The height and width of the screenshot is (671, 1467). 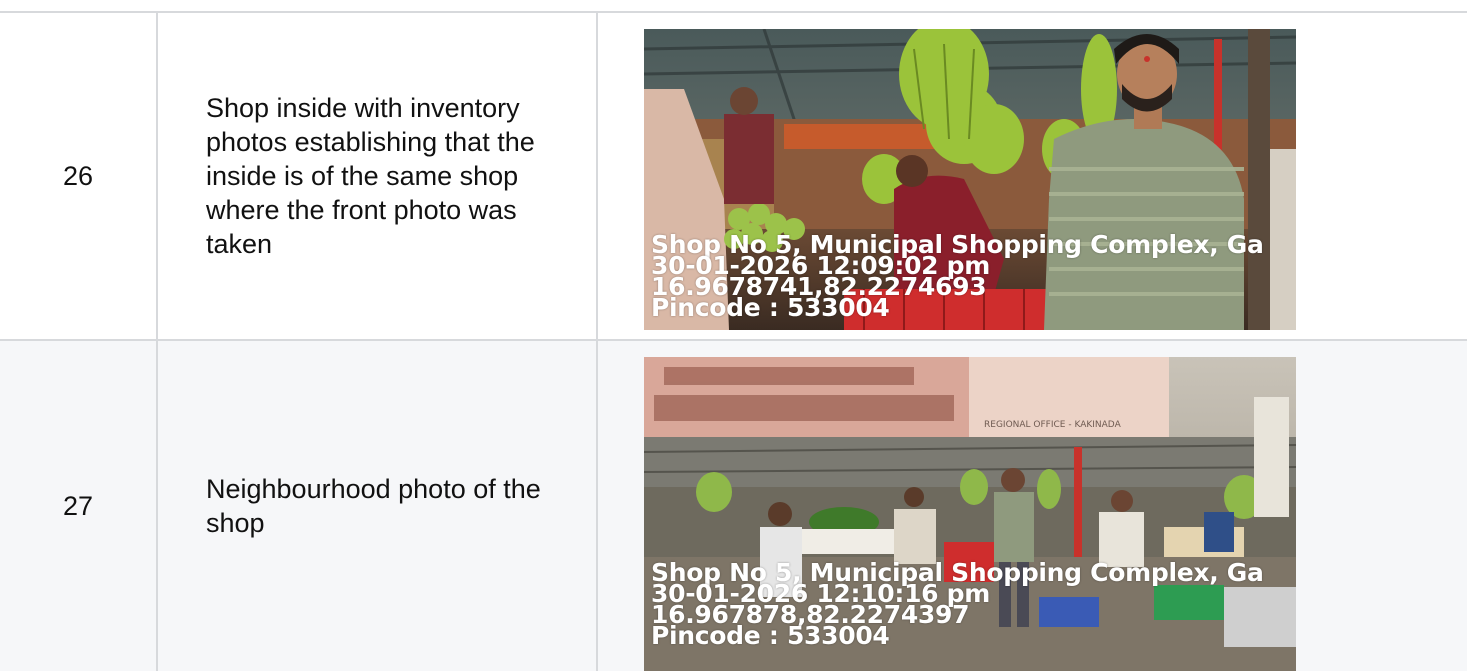 What do you see at coordinates (79, 176) in the screenshot?
I see `row-number: 26` at bounding box center [79, 176].